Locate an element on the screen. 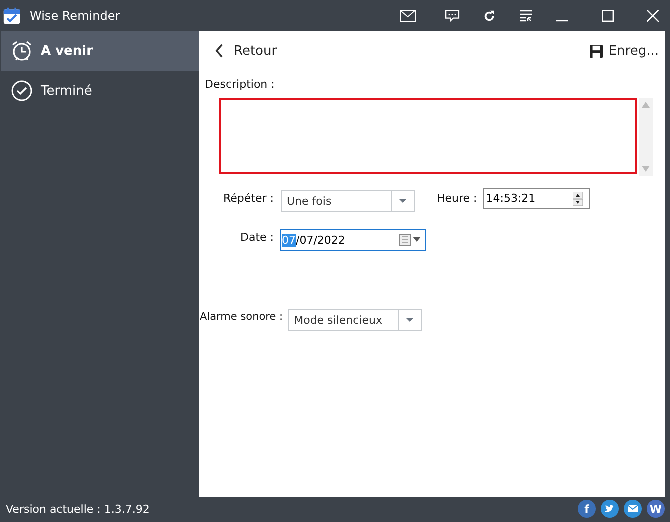 This screenshot has width=670, height=522. chevron-left-icon is located at coordinates (219, 51).